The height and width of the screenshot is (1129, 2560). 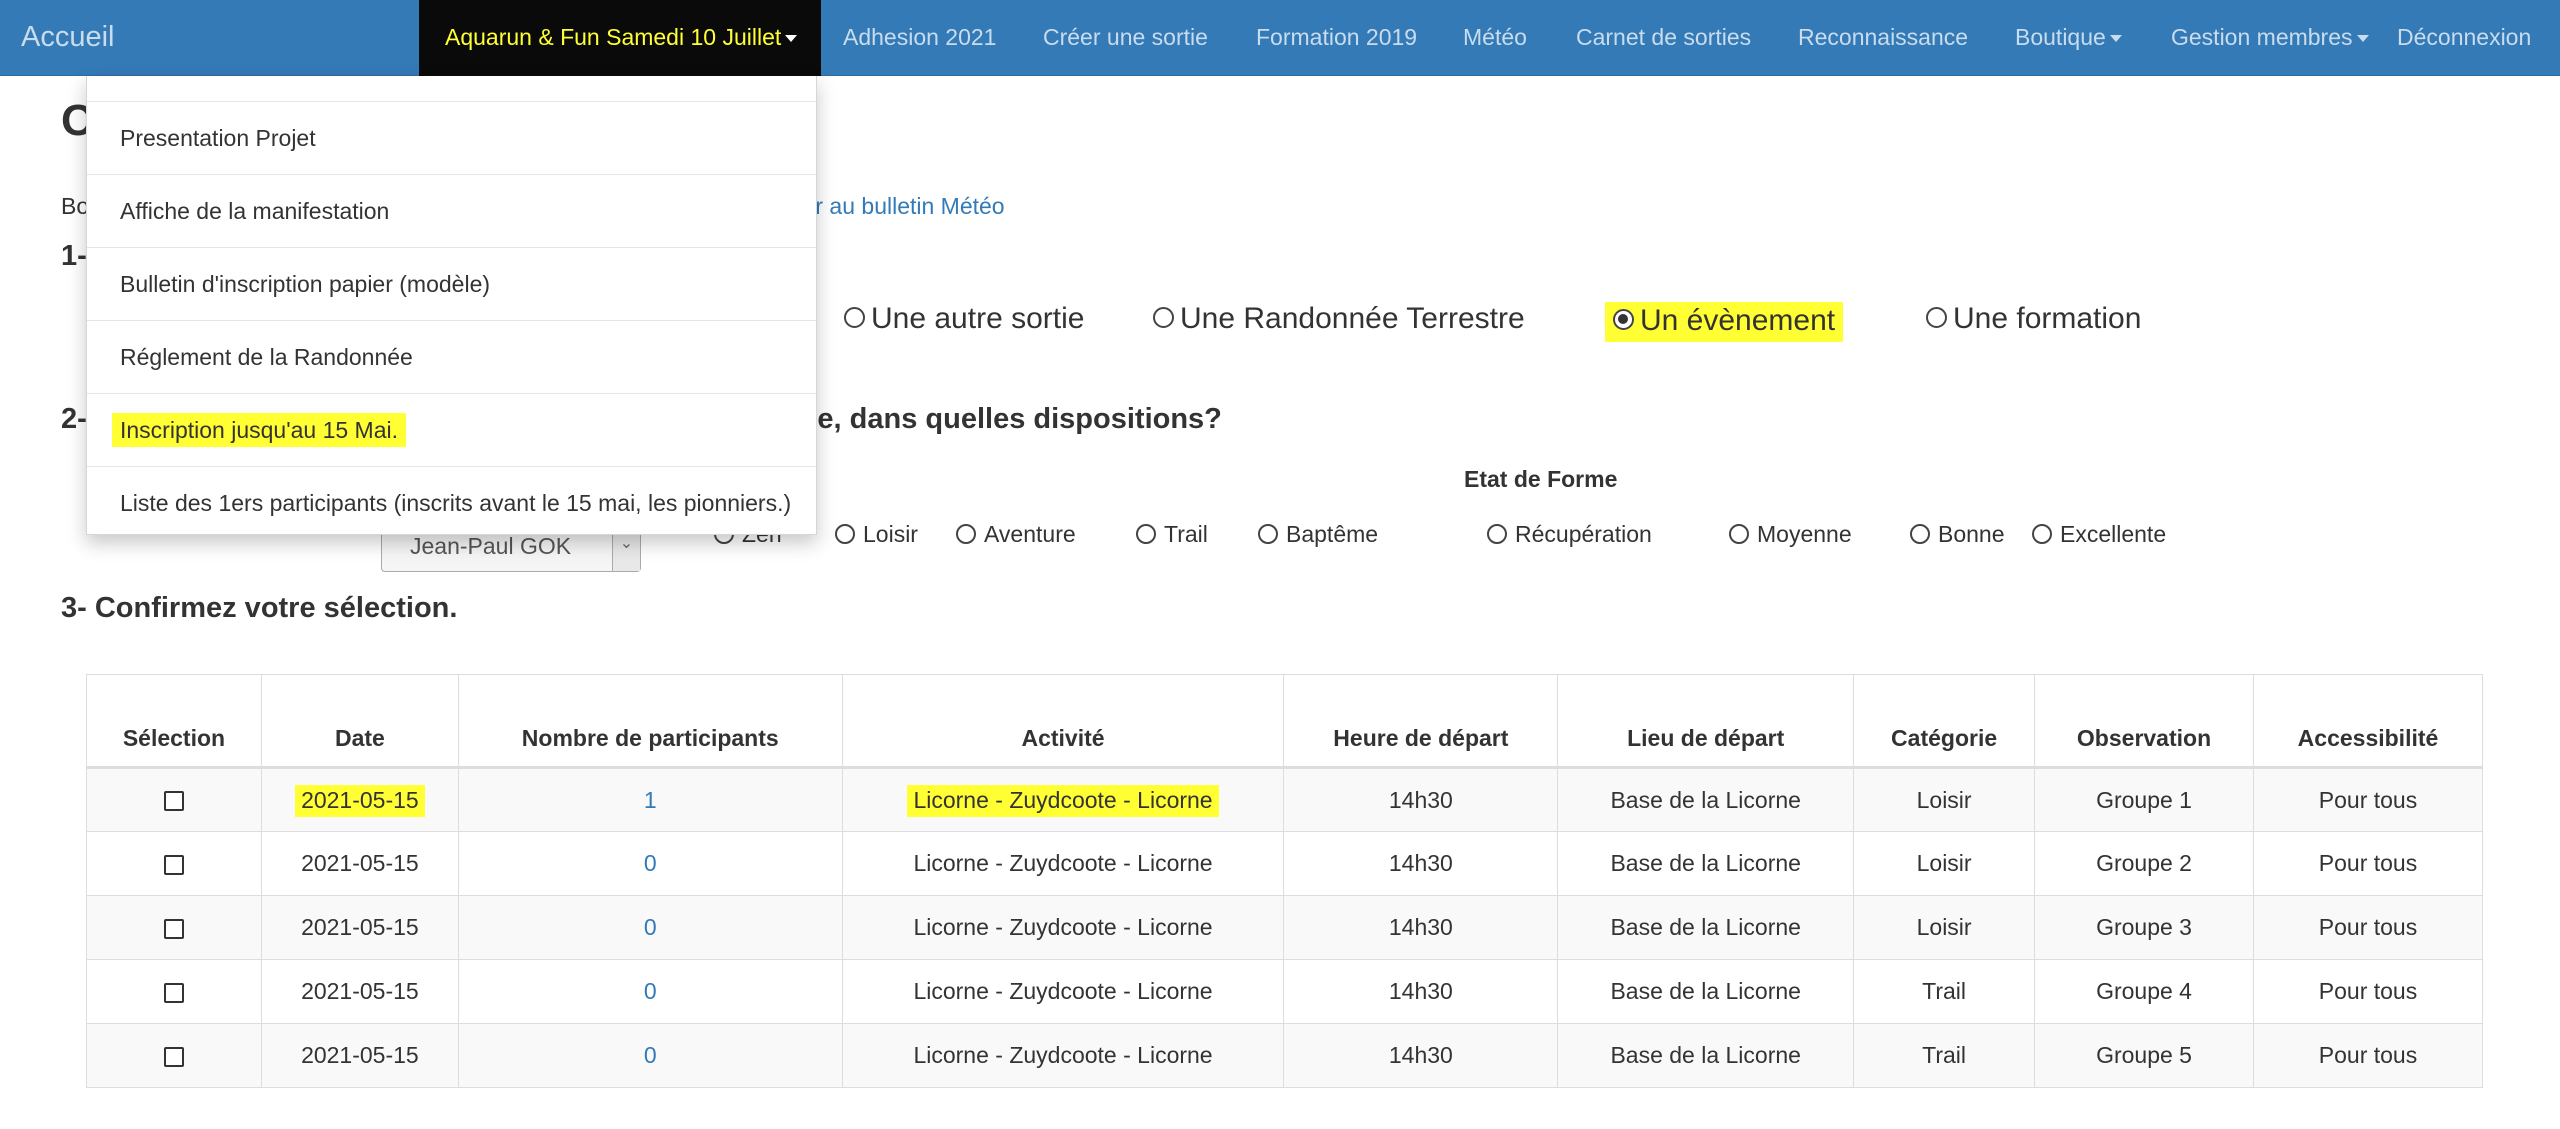 I want to click on category-cell: Trail, so click(x=1944, y=1055).